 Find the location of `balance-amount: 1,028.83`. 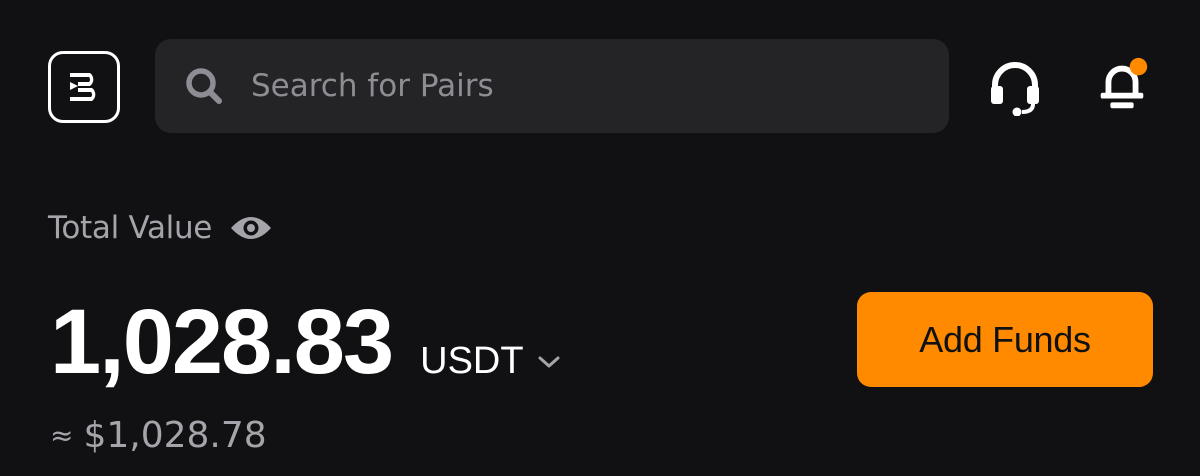

balance-amount: 1,028.83 is located at coordinates (222, 342).